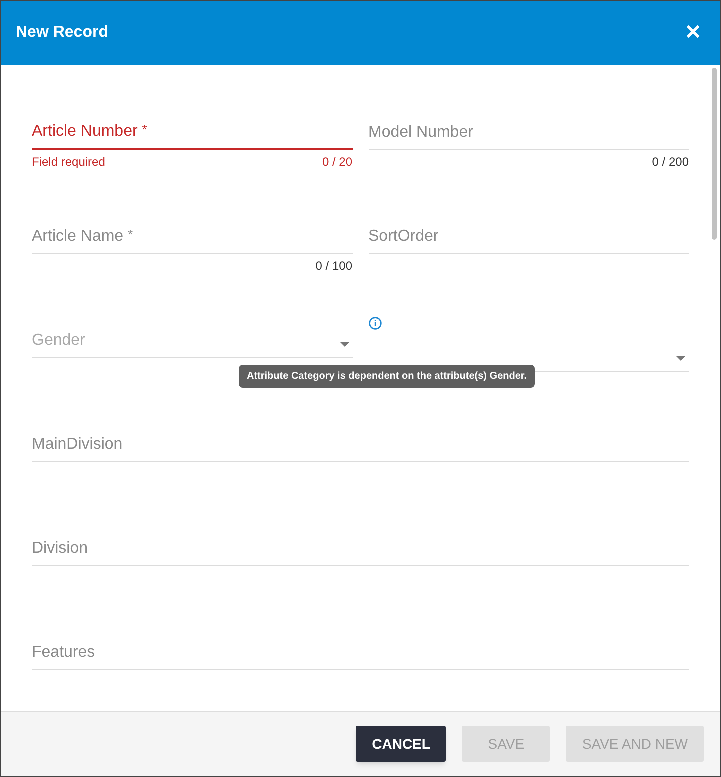 This screenshot has width=721, height=777. I want to click on field-label: Article Name *, so click(83, 236).